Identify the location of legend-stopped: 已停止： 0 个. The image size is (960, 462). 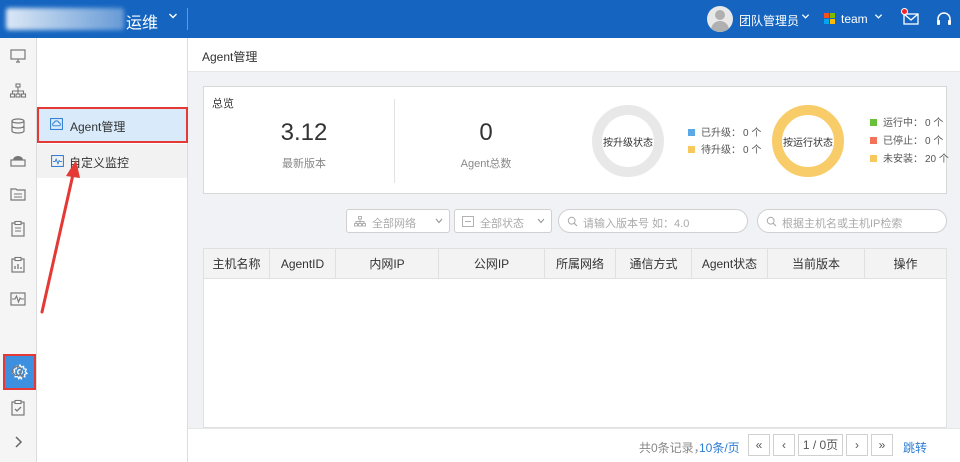
(906, 139).